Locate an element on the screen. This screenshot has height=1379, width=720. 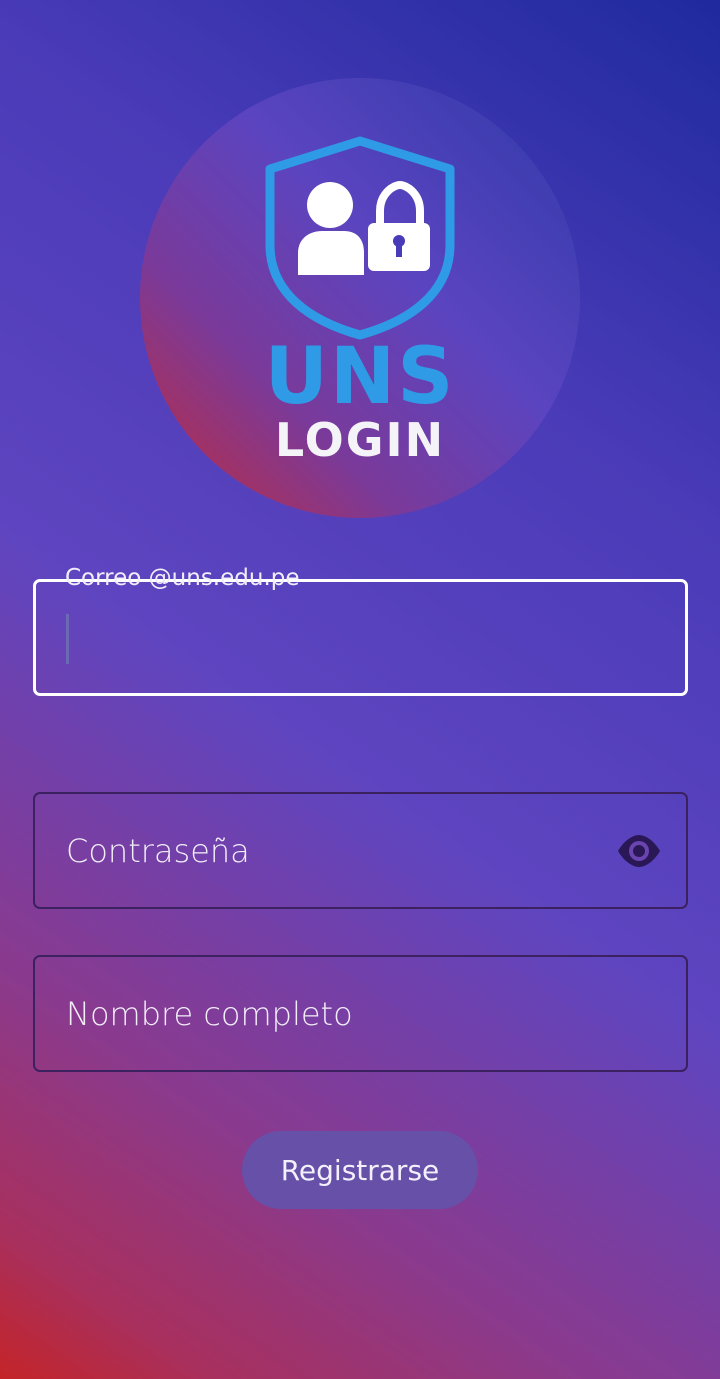
password-field: Contraseña is located at coordinates (360, 850).